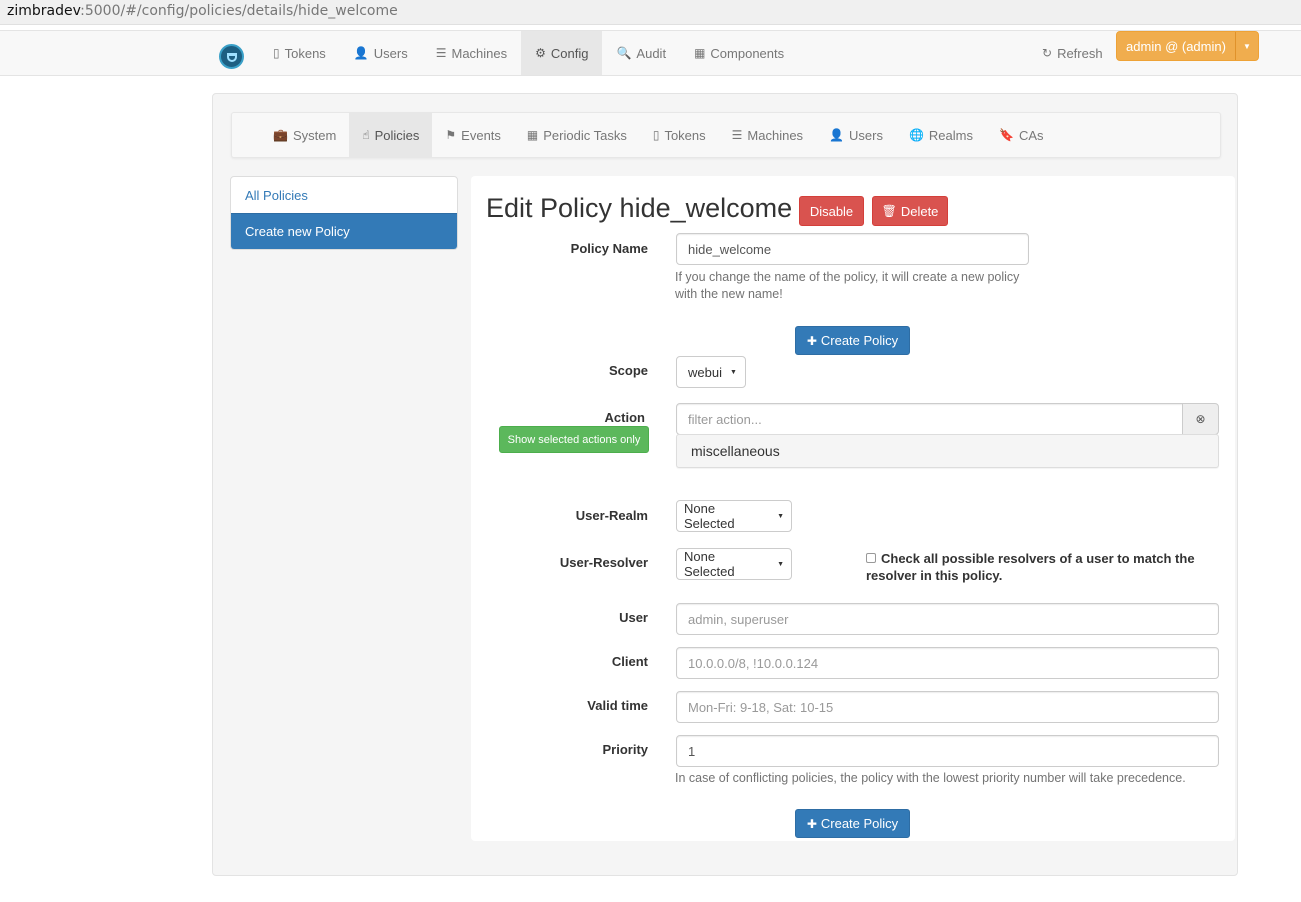  I want to click on create-policy-button-bottom: ✚ Create Policy, so click(852, 823).